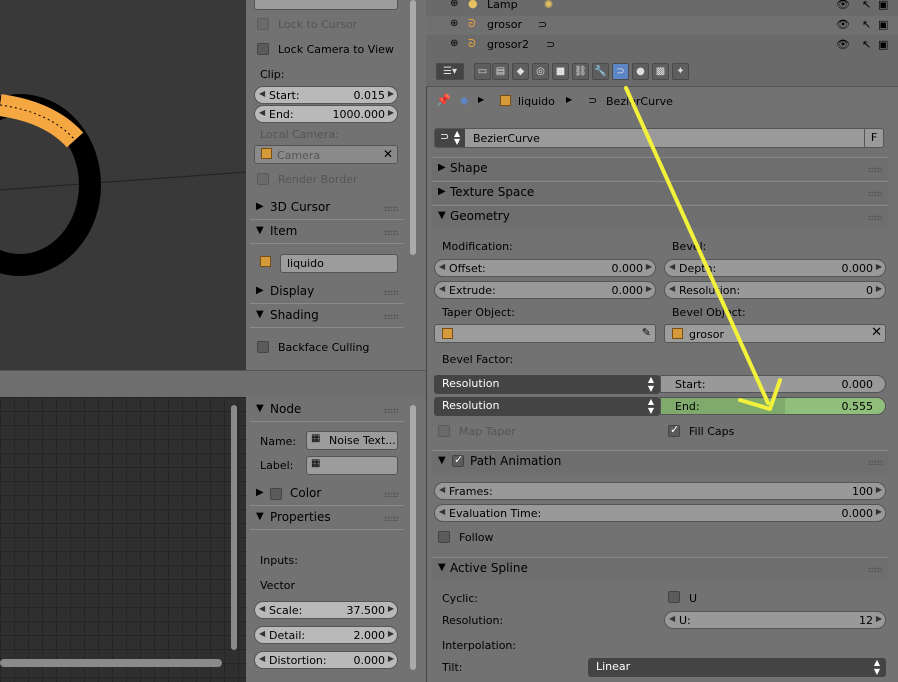 The image size is (898, 682). Describe the element at coordinates (324, 347) in the screenshot. I see `backface-culling-label: Backface Culling` at that location.